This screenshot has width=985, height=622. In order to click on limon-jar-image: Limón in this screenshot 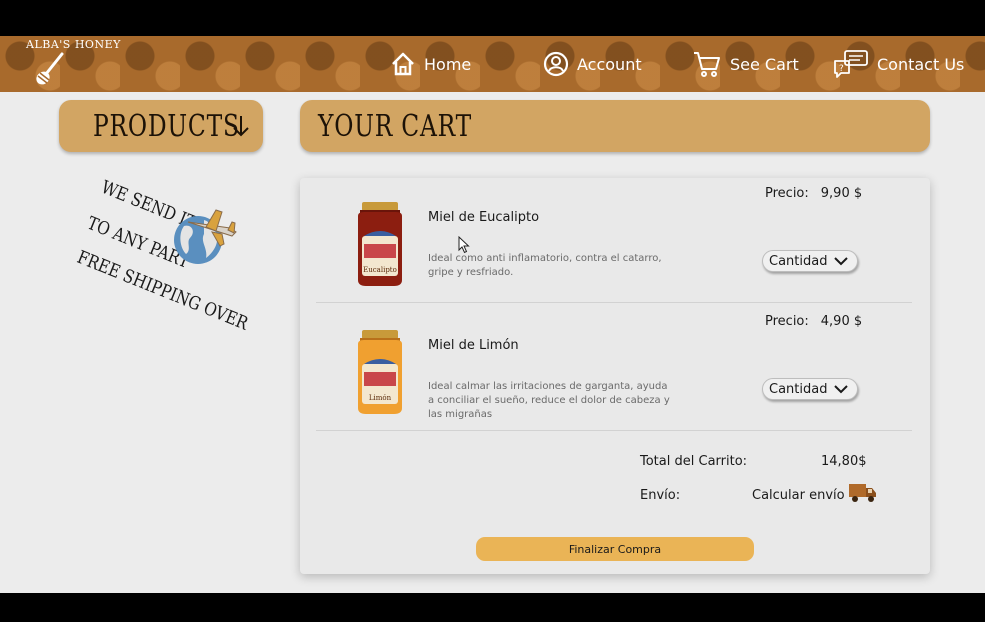, I will do `click(380, 372)`.